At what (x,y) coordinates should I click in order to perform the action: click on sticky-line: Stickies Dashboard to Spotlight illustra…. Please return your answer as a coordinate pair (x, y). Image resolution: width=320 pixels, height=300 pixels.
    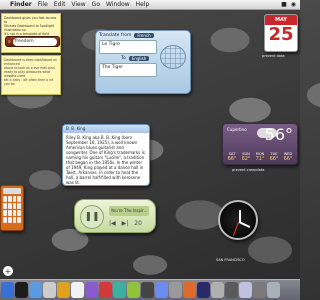
    Looking at the image, I should click on (29, 28).